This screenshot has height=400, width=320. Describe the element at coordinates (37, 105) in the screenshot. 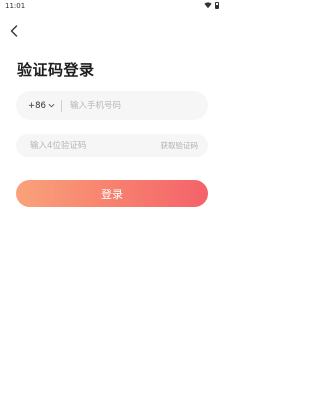

I see `country-code-label: +86` at that location.